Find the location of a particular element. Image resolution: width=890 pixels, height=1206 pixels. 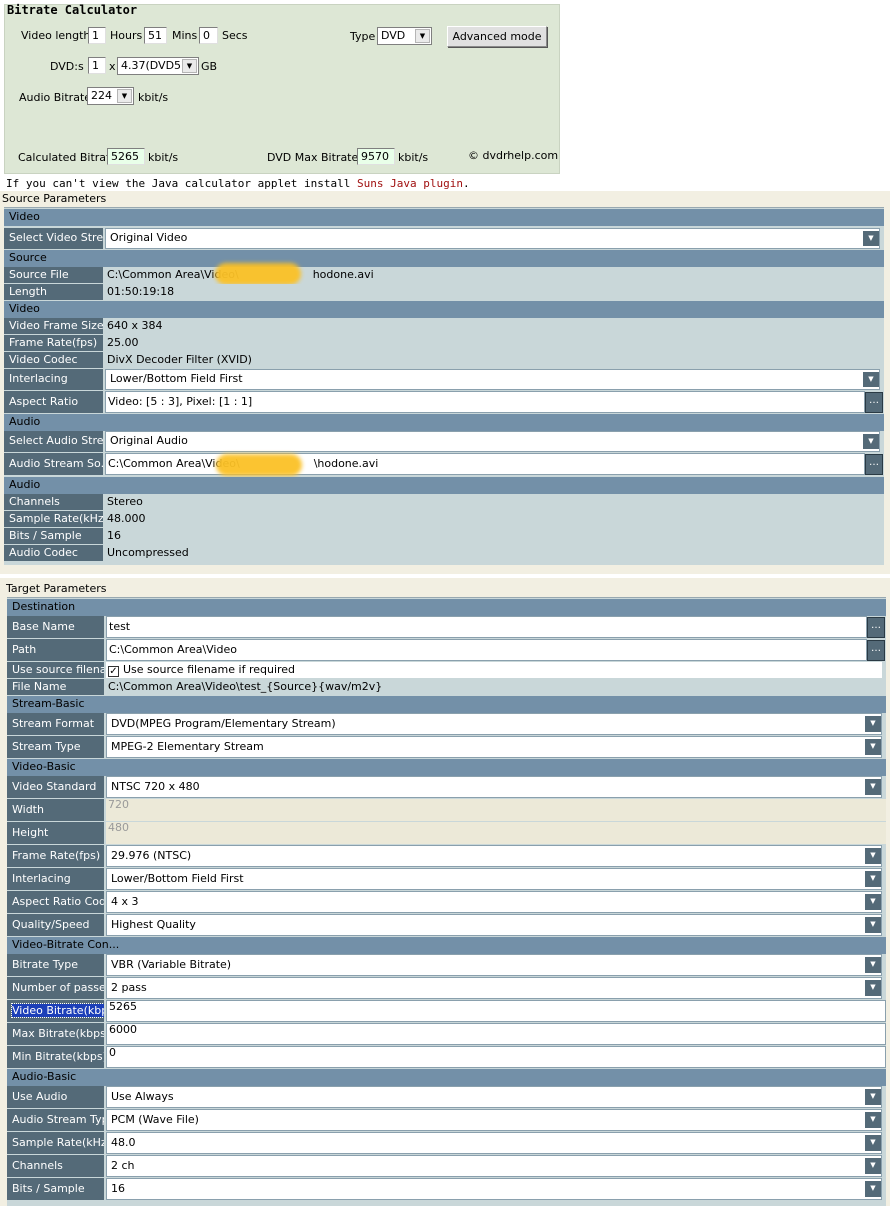

row-select-audio-stream: Select Audio Stre... Original Audio ▼ is located at coordinates (444, 442).